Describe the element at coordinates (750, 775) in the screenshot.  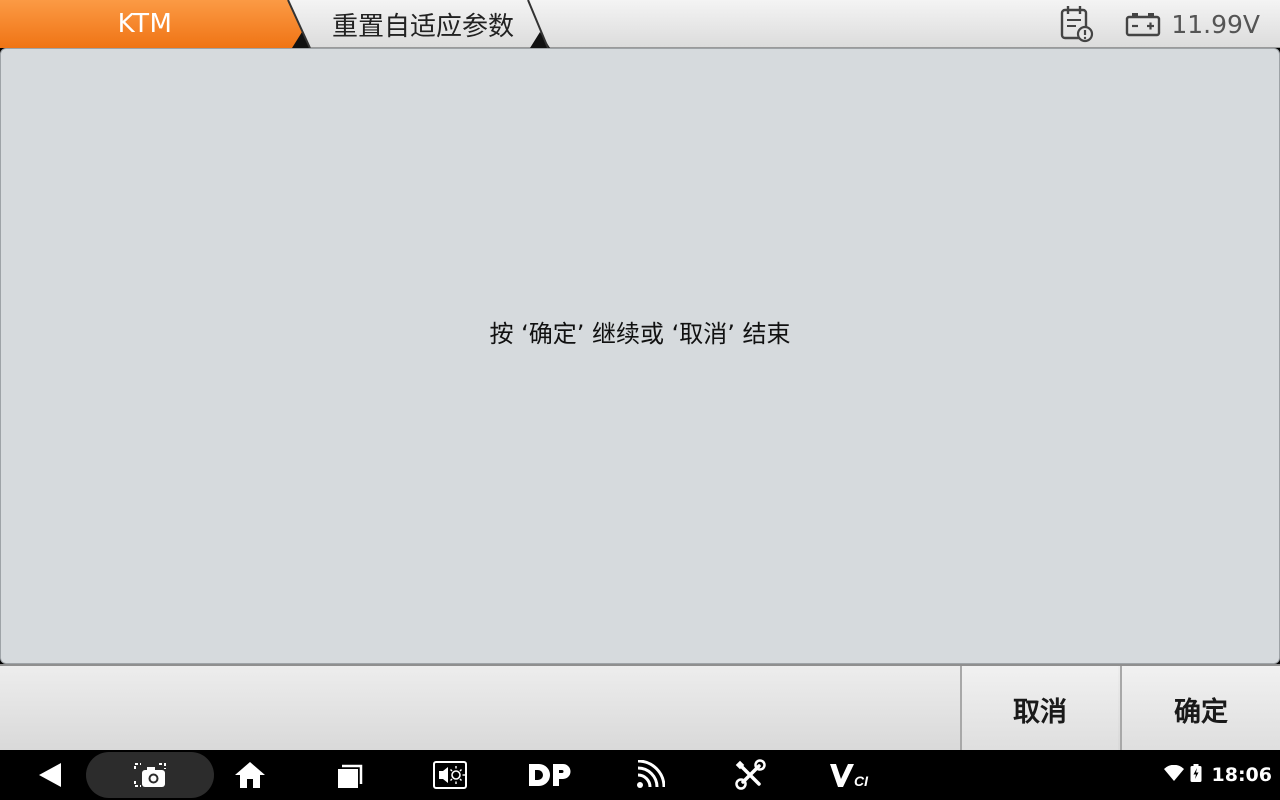
I see `tools-icon` at that location.